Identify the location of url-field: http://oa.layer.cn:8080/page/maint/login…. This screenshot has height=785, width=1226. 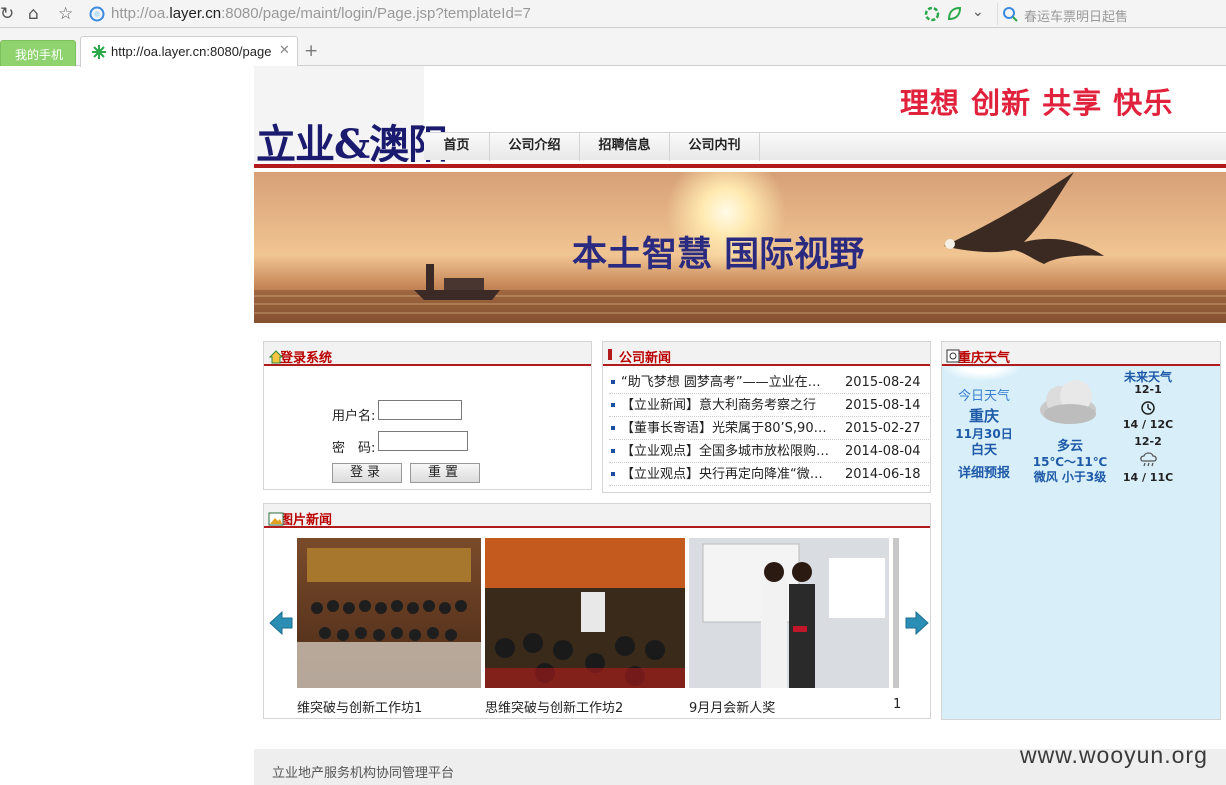
(539, 14).